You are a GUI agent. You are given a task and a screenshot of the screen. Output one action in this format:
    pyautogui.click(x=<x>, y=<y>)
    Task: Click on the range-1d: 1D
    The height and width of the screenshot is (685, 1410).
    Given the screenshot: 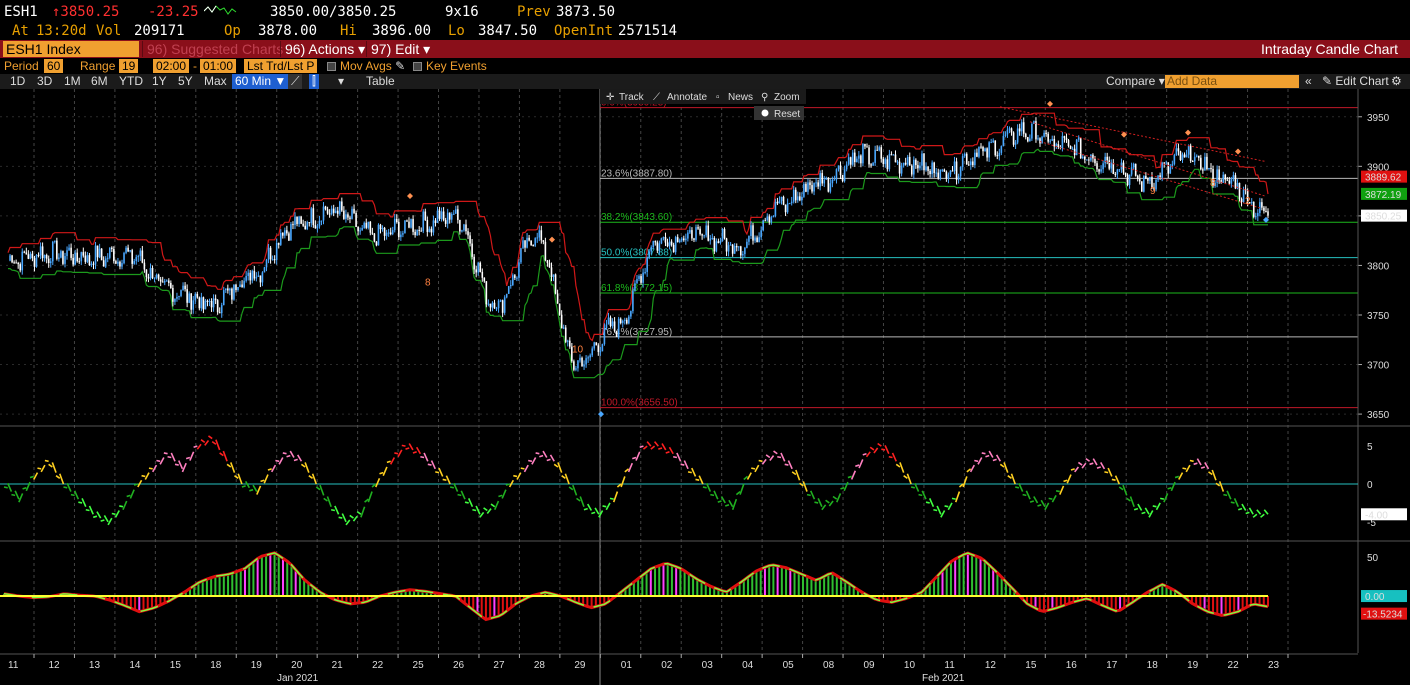 What is the action you would take?
    pyautogui.click(x=17, y=81)
    